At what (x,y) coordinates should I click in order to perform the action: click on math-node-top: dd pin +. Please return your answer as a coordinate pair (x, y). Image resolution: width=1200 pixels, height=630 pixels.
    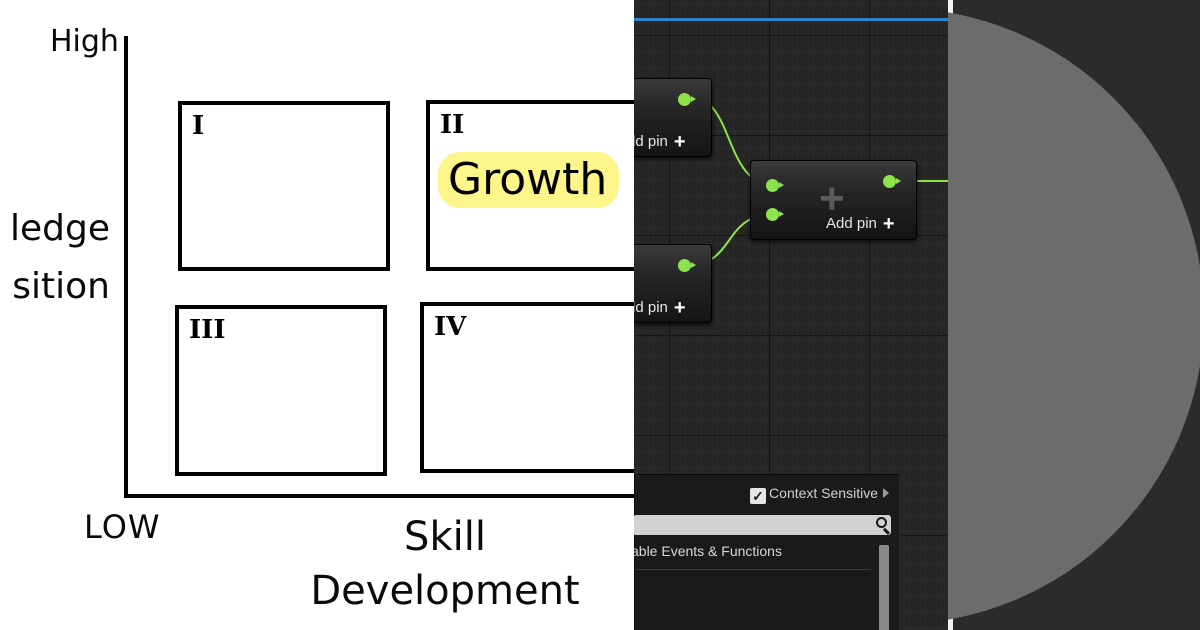
    Looking at the image, I should click on (673, 117).